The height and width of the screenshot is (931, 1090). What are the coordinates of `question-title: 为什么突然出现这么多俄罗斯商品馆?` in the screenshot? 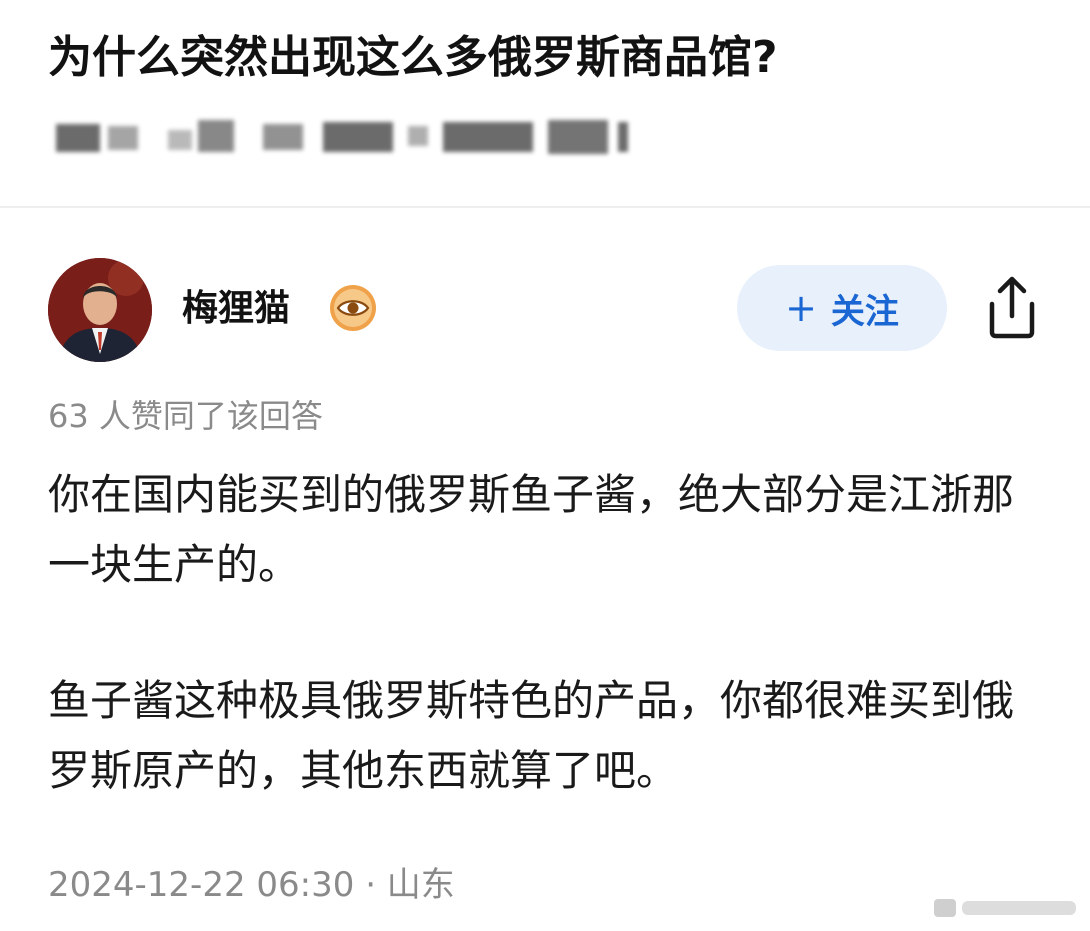 It's located at (548, 58).